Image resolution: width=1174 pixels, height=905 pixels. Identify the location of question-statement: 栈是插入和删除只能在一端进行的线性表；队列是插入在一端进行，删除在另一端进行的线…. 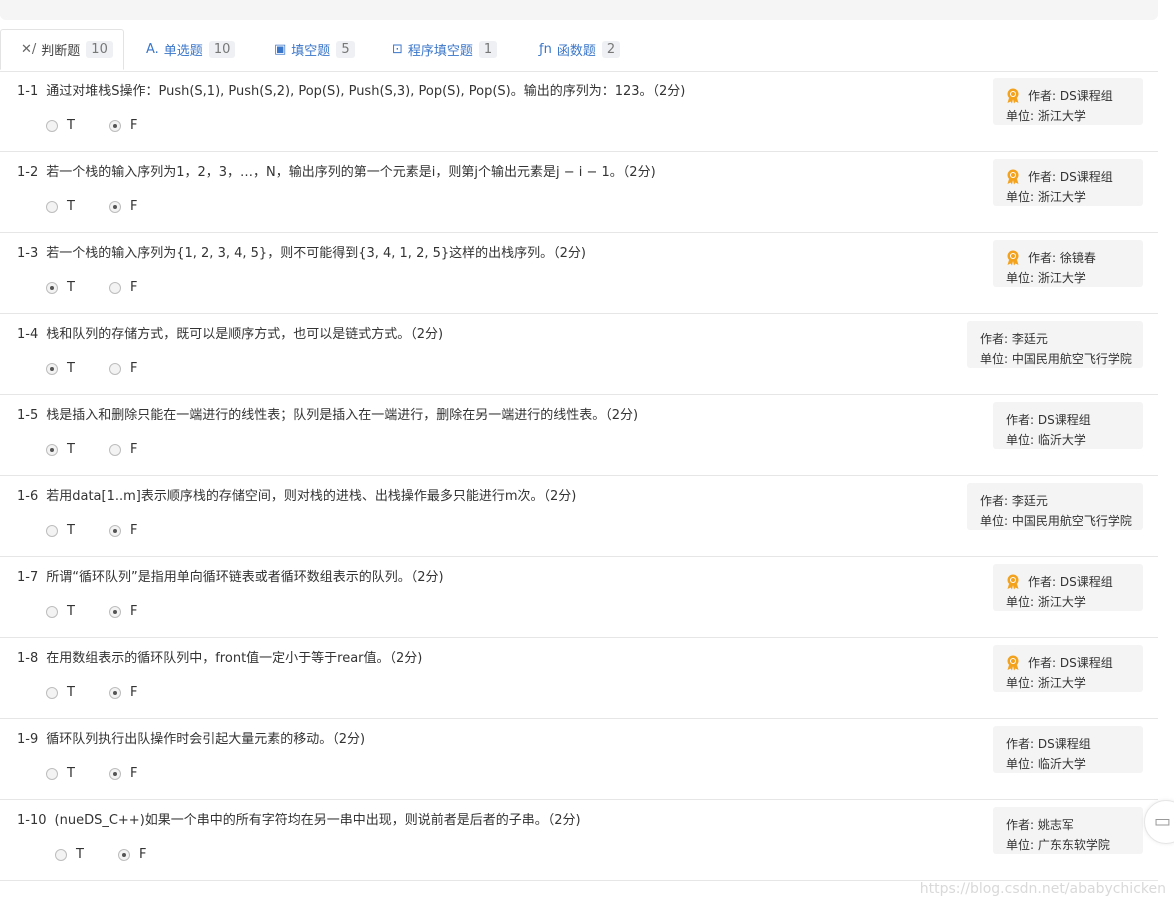
(342, 415).